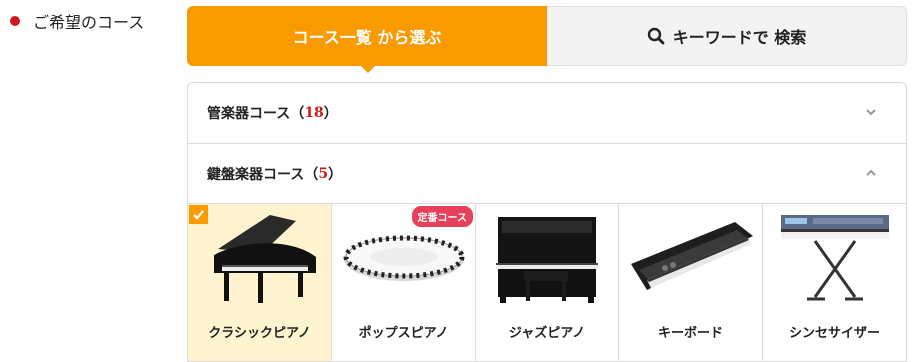 Image resolution: width=914 pixels, height=362 pixels. Describe the element at coordinates (404, 282) in the screenshot. I see `course-card-pops-piano: 定番コース ポップスピアノ` at that location.